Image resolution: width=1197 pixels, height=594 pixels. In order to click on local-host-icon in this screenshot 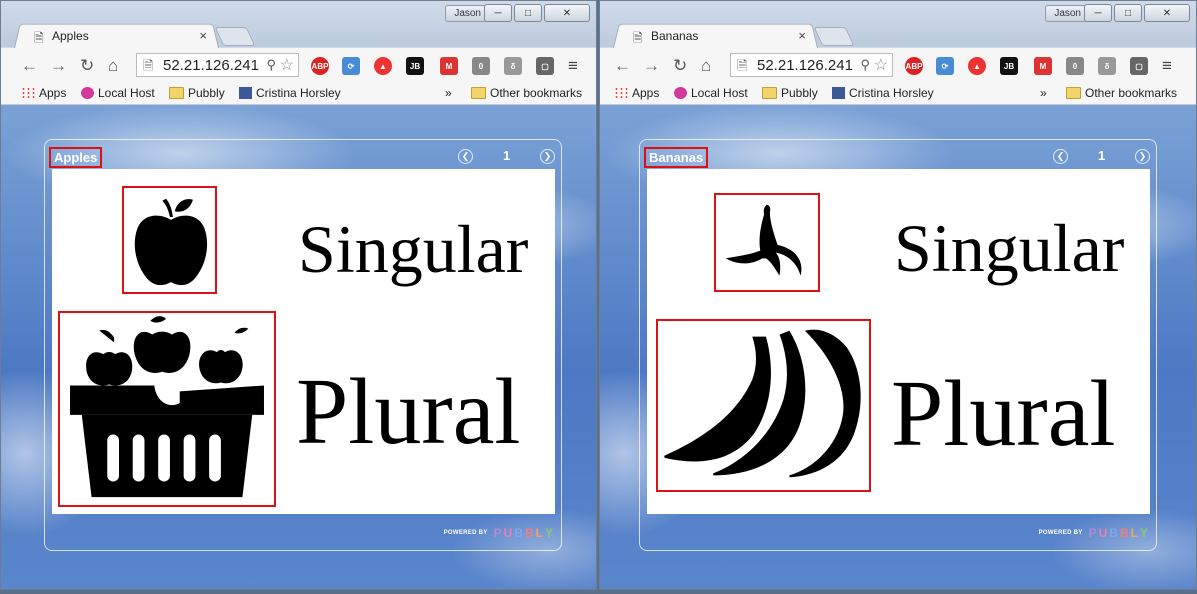, I will do `click(680, 93)`.